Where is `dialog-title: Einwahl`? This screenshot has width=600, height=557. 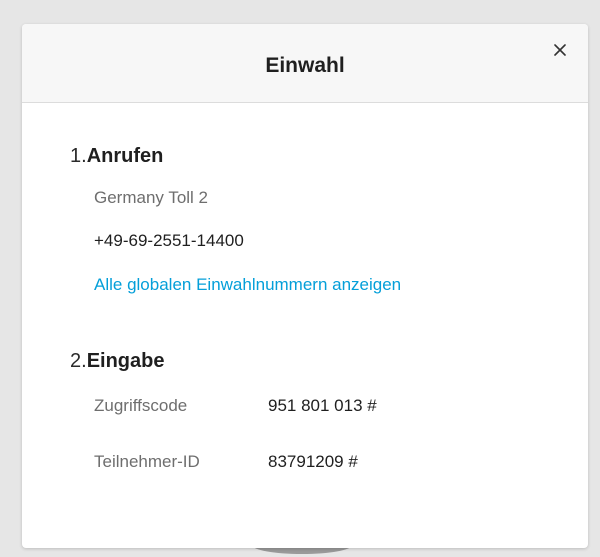
dialog-title: Einwahl is located at coordinates (305, 65).